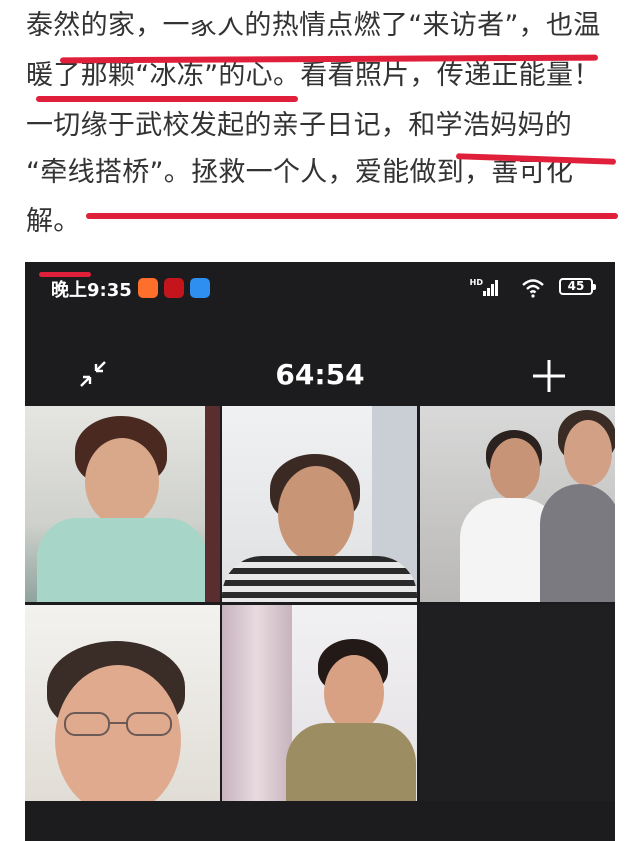 The image size is (640, 841). Describe the element at coordinates (313, 25) in the screenshot. I see `article-line-1: 泰然的家，一家人的热情点燃了“来访者”，也温` at that location.